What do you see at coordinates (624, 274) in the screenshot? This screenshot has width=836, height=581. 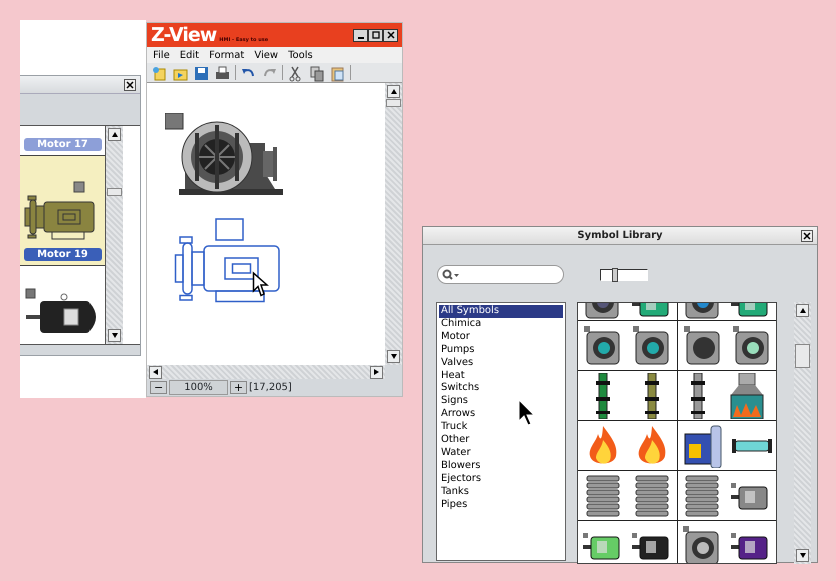 I see `size-slider` at bounding box center [624, 274].